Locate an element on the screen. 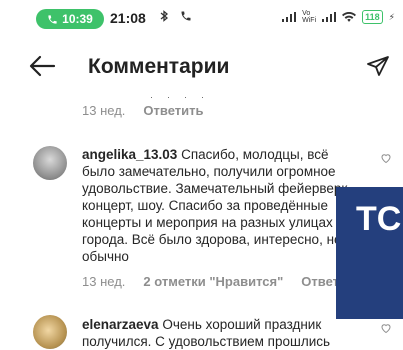 The height and width of the screenshot is (350, 403). comment-reply-button: Ответ is located at coordinates (320, 281).